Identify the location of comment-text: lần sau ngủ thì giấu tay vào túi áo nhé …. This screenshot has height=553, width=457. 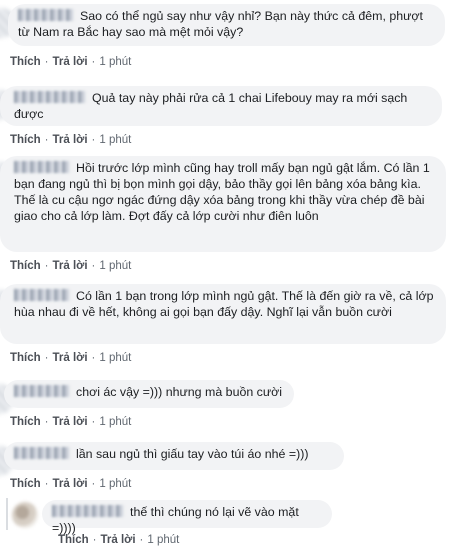
(192, 454).